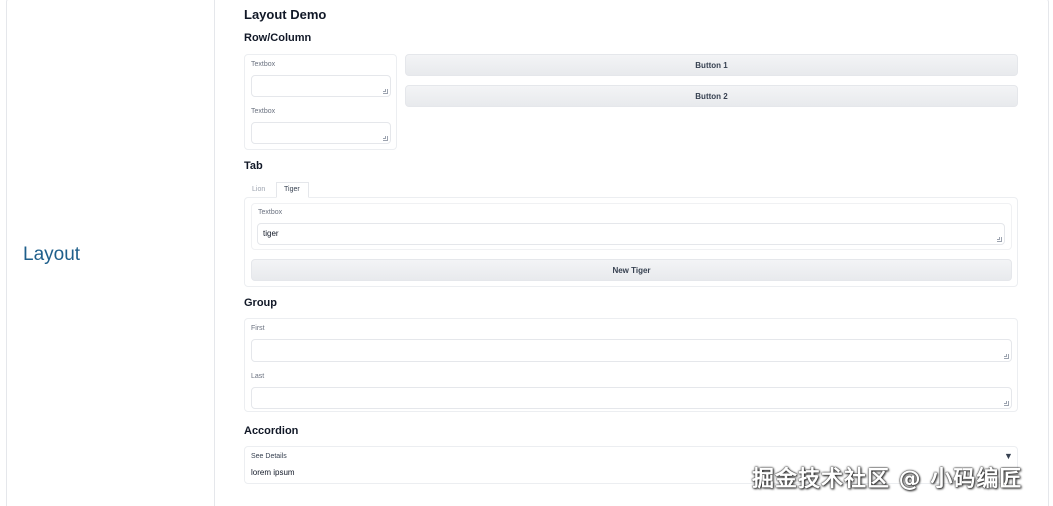  I want to click on page-title: Layout Demo, so click(285, 14).